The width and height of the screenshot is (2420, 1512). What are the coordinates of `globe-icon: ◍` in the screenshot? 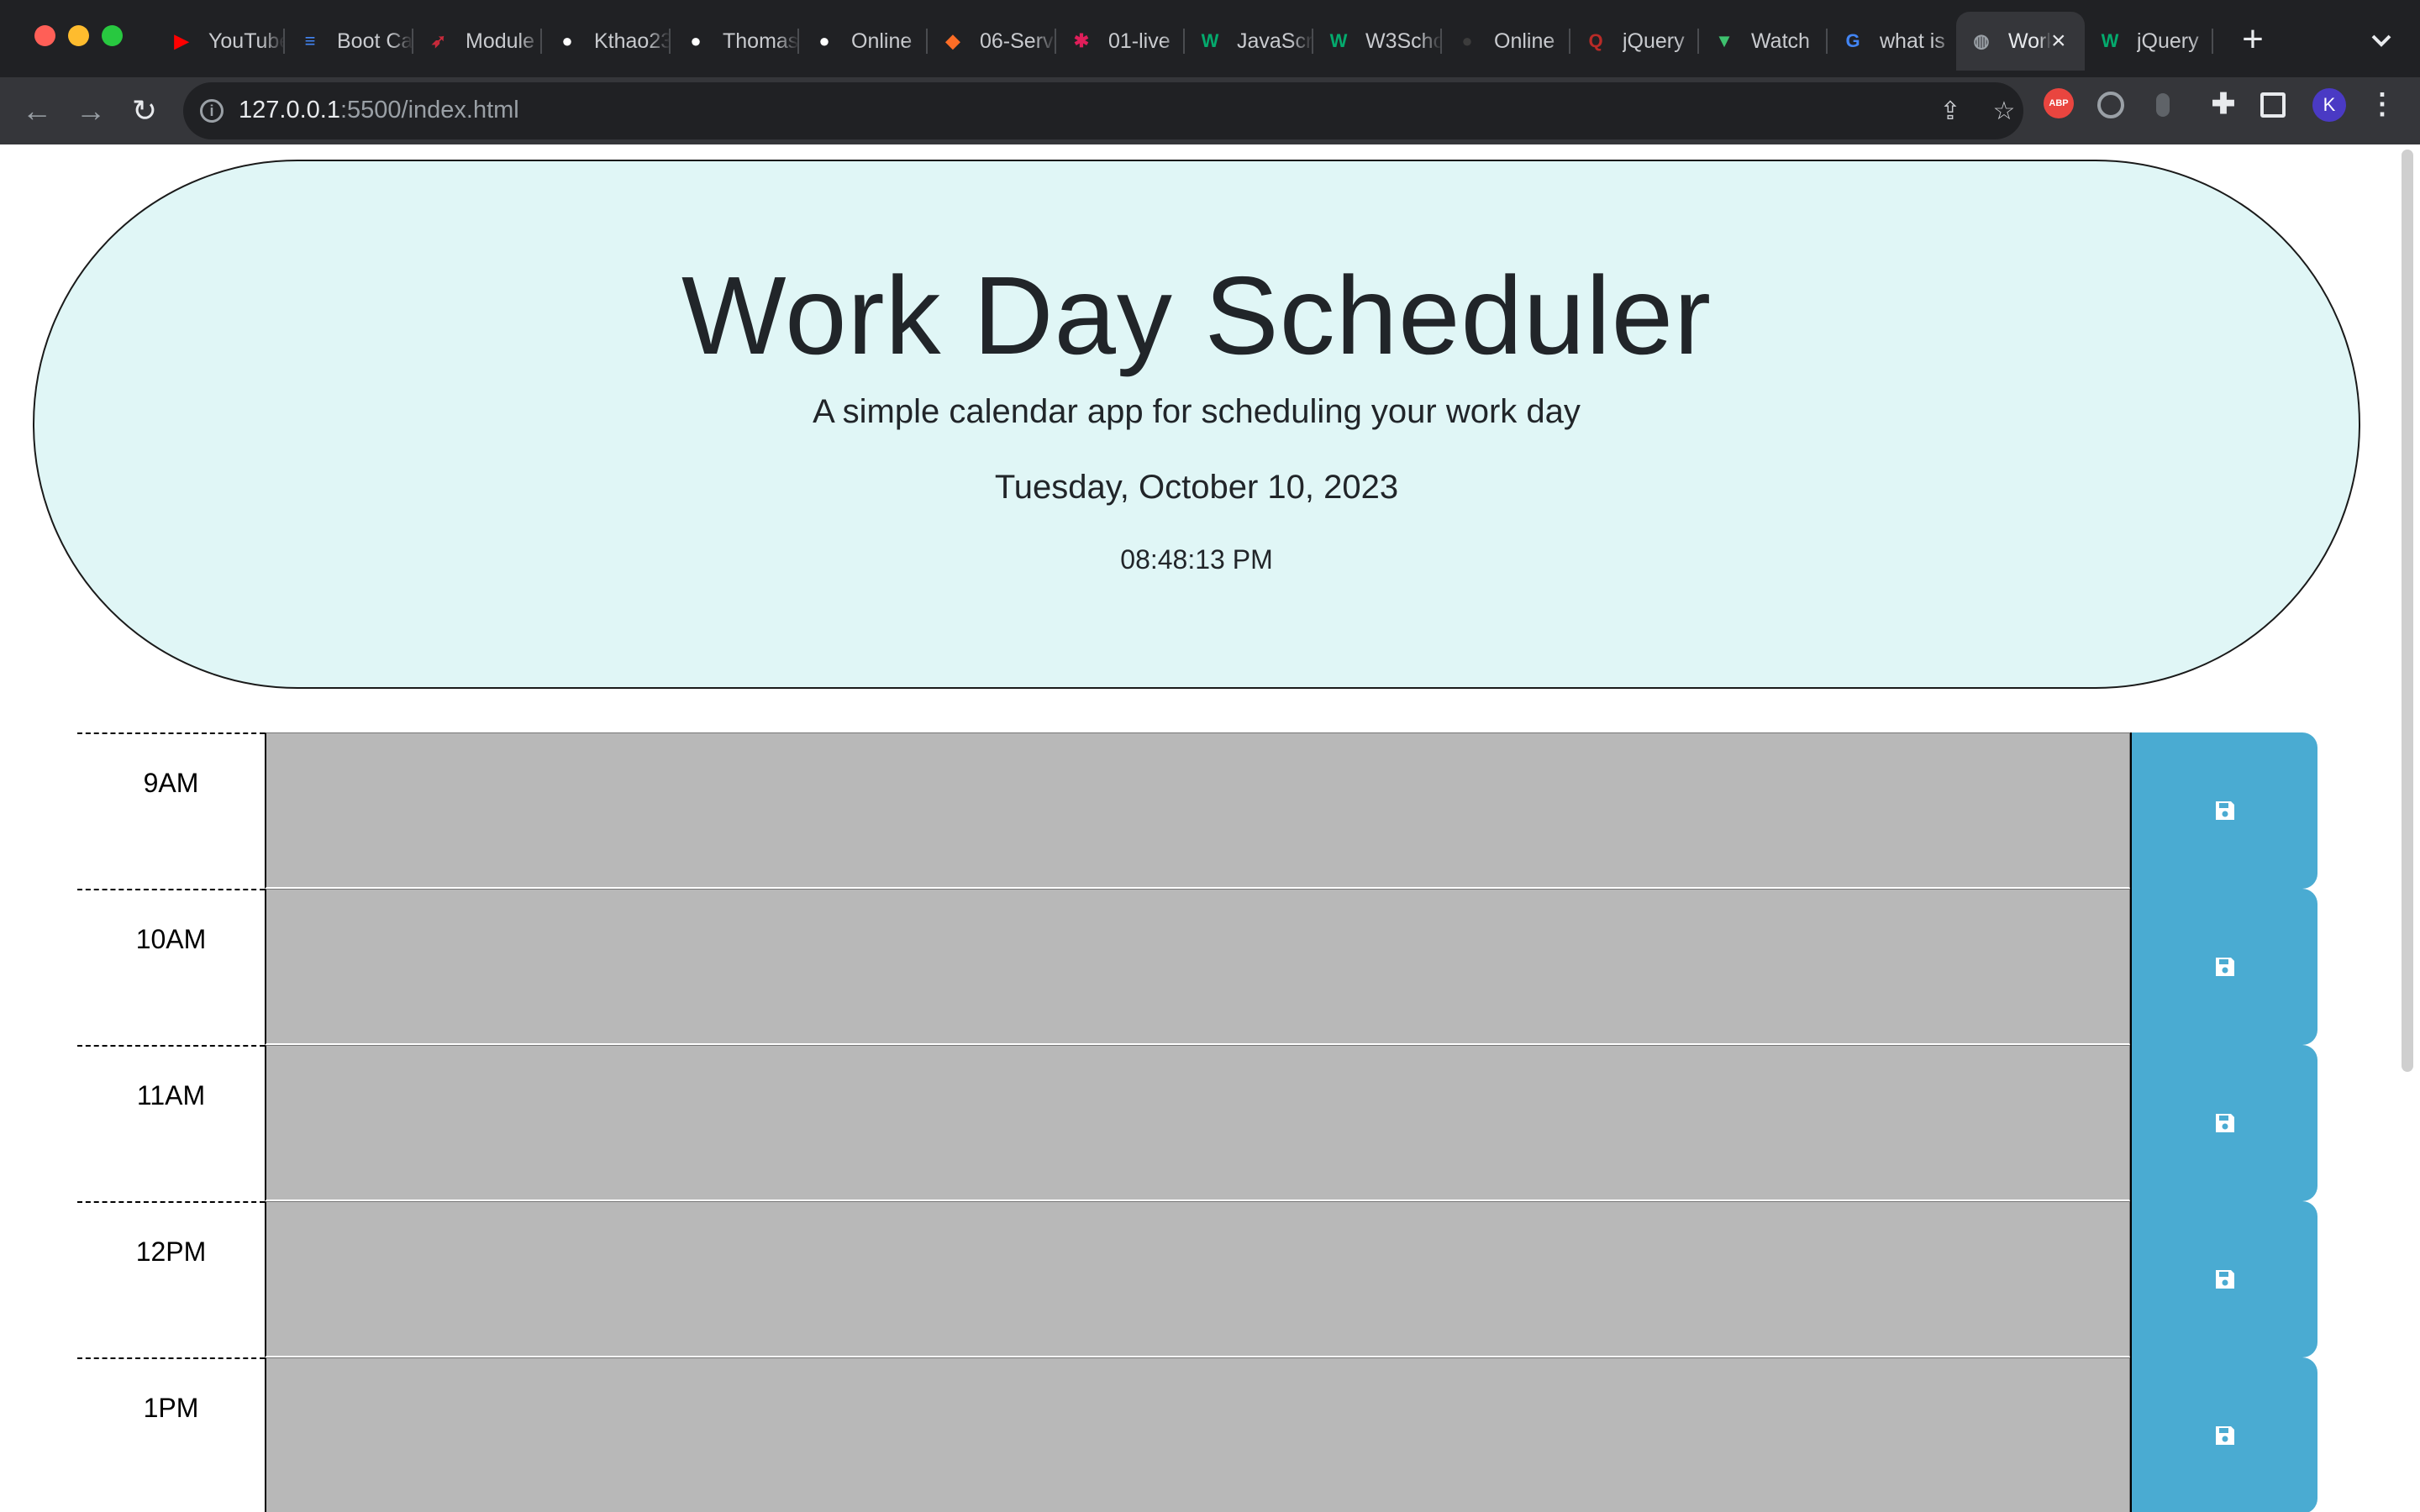 It's located at (1982, 40).